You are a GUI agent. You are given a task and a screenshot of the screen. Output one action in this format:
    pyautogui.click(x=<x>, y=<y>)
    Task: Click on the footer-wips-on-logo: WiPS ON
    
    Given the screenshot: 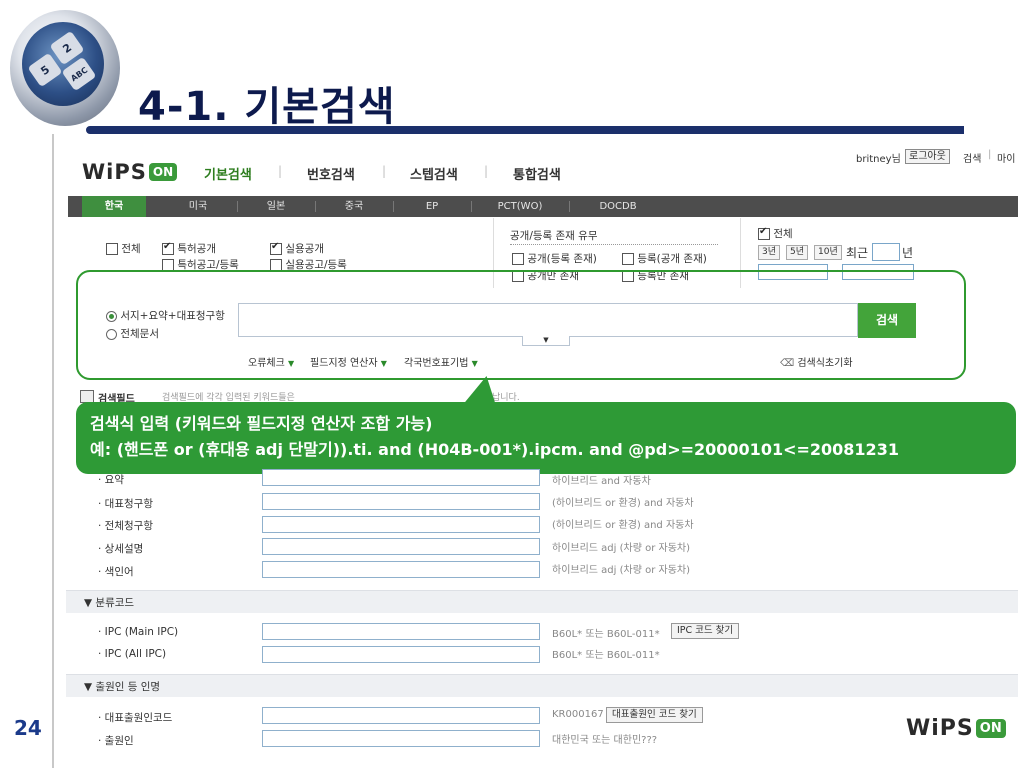 What is the action you would take?
    pyautogui.click(x=956, y=728)
    